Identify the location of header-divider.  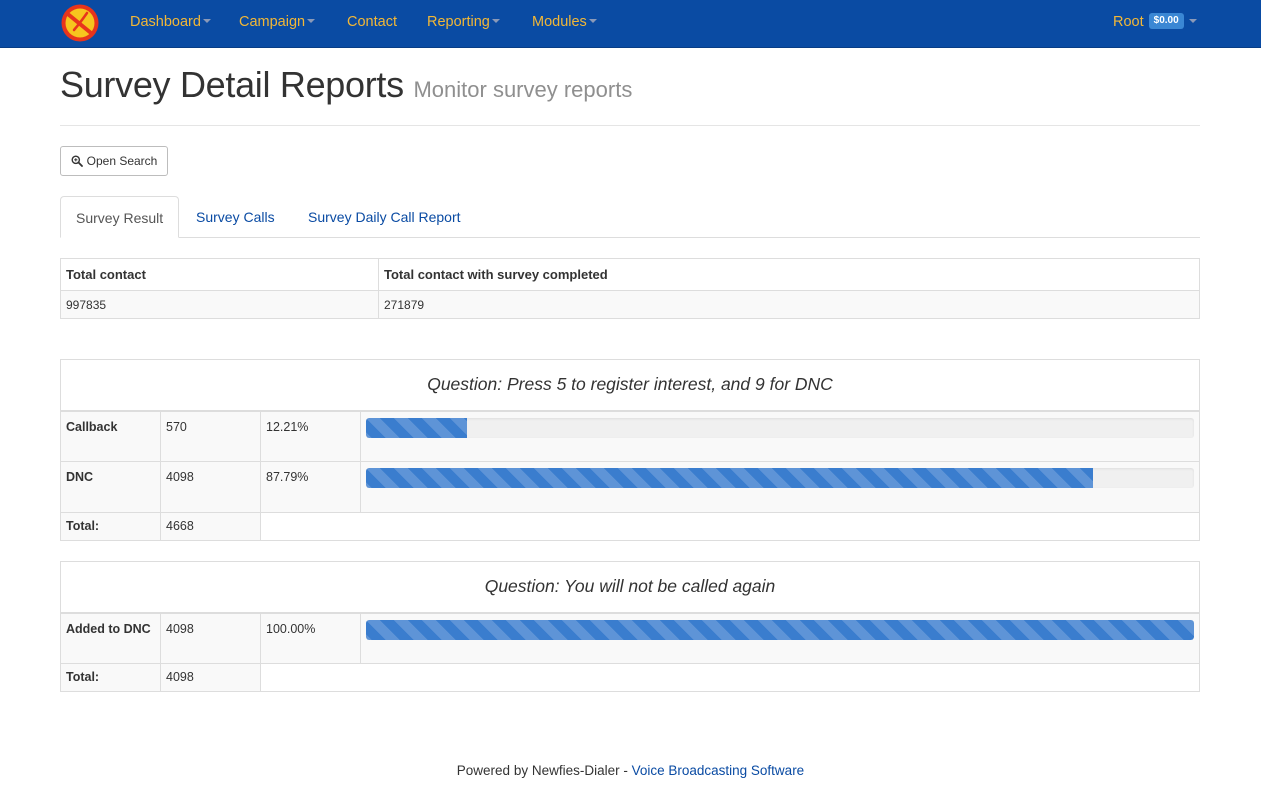
(630, 125).